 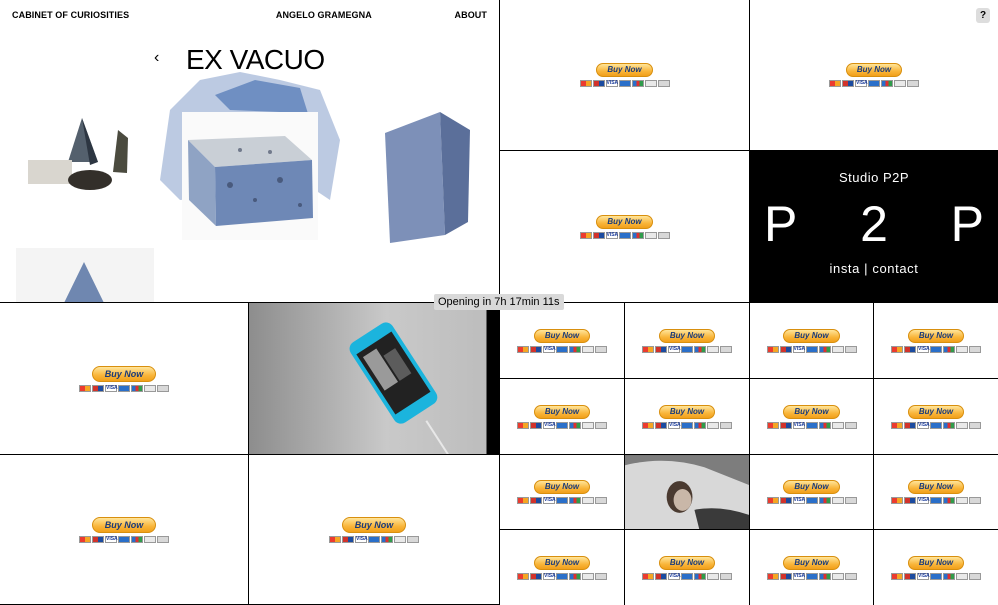 I want to click on portrait-image-tile, so click(x=687, y=492).